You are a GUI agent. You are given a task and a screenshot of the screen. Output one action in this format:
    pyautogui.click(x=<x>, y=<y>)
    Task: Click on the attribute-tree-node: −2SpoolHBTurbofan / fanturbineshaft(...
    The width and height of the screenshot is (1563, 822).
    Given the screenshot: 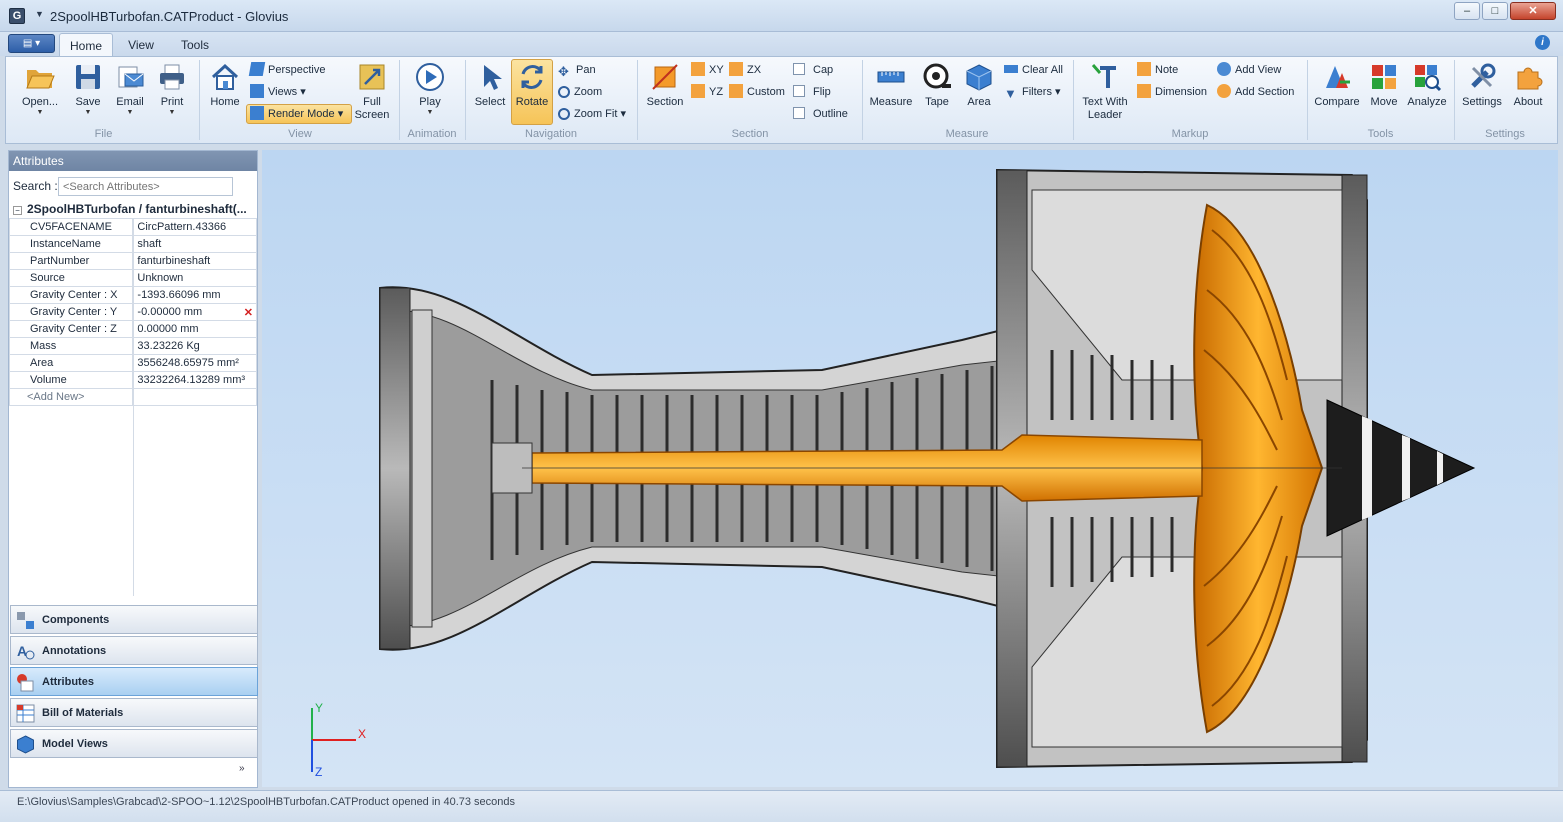 What is the action you would take?
    pyautogui.click(x=133, y=209)
    